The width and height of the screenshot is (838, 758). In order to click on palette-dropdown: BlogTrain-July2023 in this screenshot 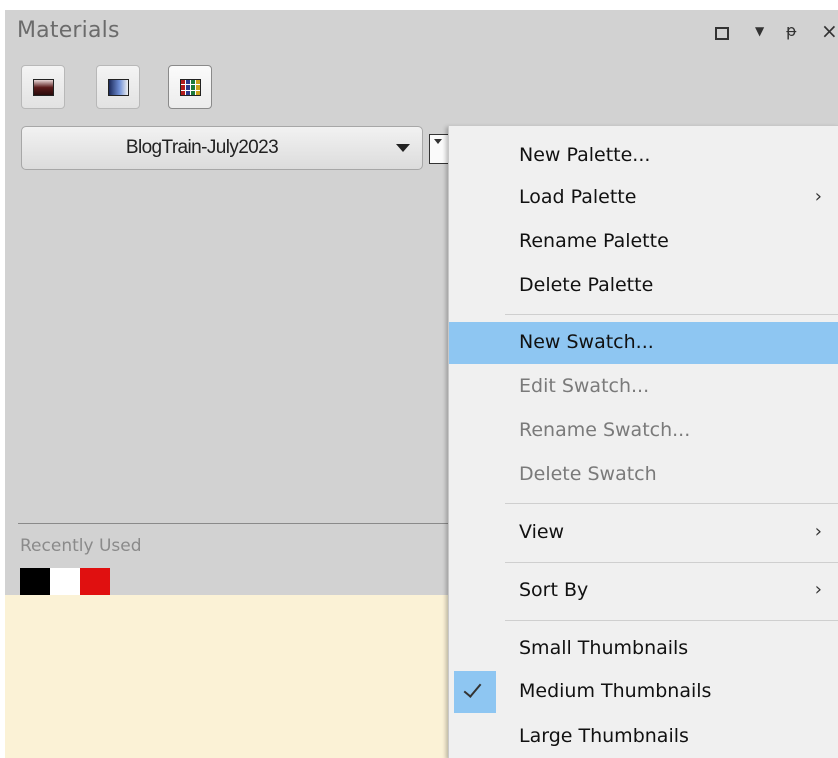, I will do `click(222, 148)`.